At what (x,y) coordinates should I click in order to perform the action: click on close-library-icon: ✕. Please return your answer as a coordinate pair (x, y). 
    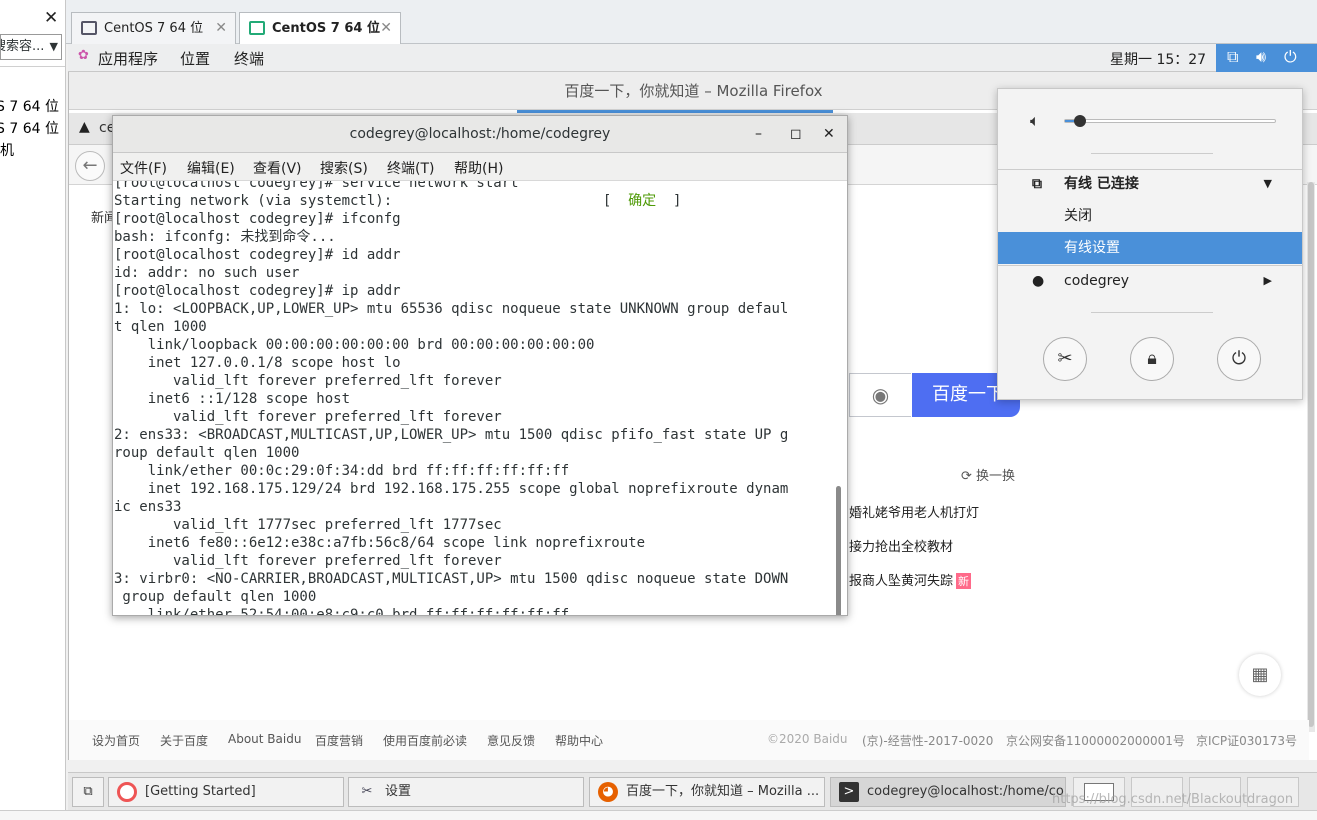
    Looking at the image, I should click on (51, 18).